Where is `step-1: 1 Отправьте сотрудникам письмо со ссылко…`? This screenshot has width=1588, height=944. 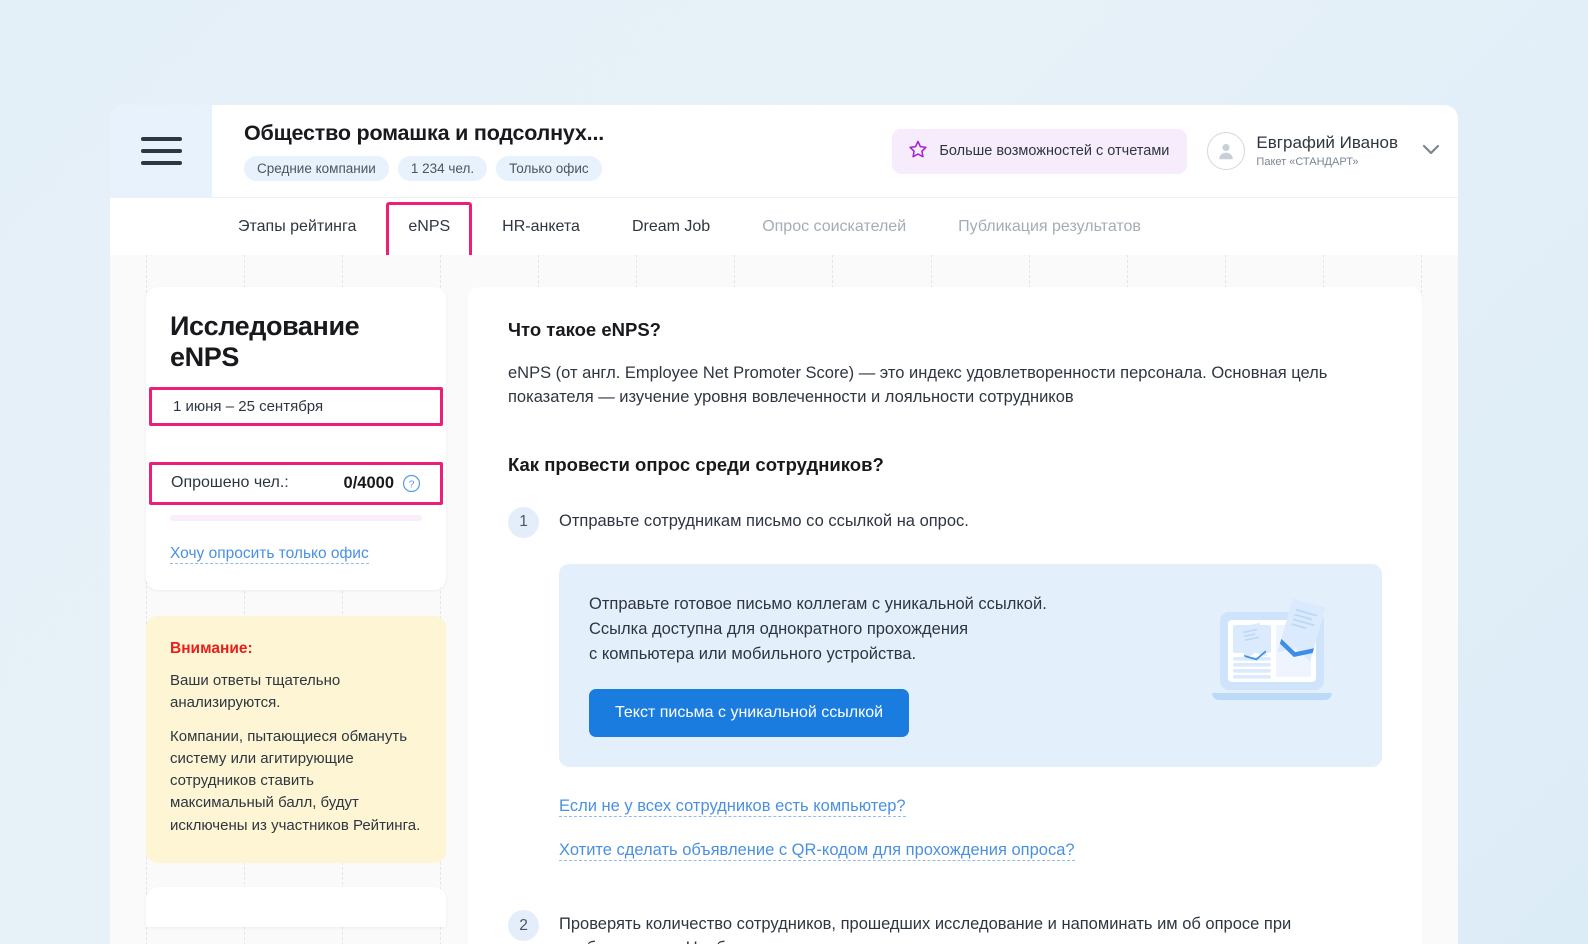 step-1: 1 Отправьте сотрудникам письмо со ссылко… is located at coordinates (945, 522).